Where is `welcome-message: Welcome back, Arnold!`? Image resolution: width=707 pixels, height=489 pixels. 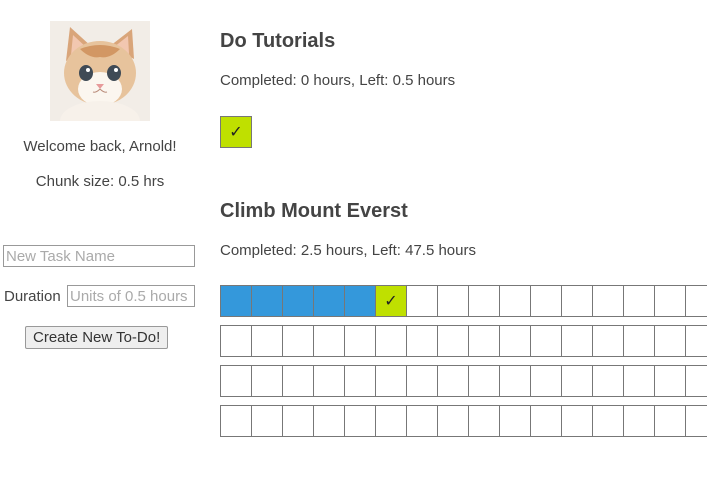
welcome-message: Welcome back, Arnold! is located at coordinates (100, 146).